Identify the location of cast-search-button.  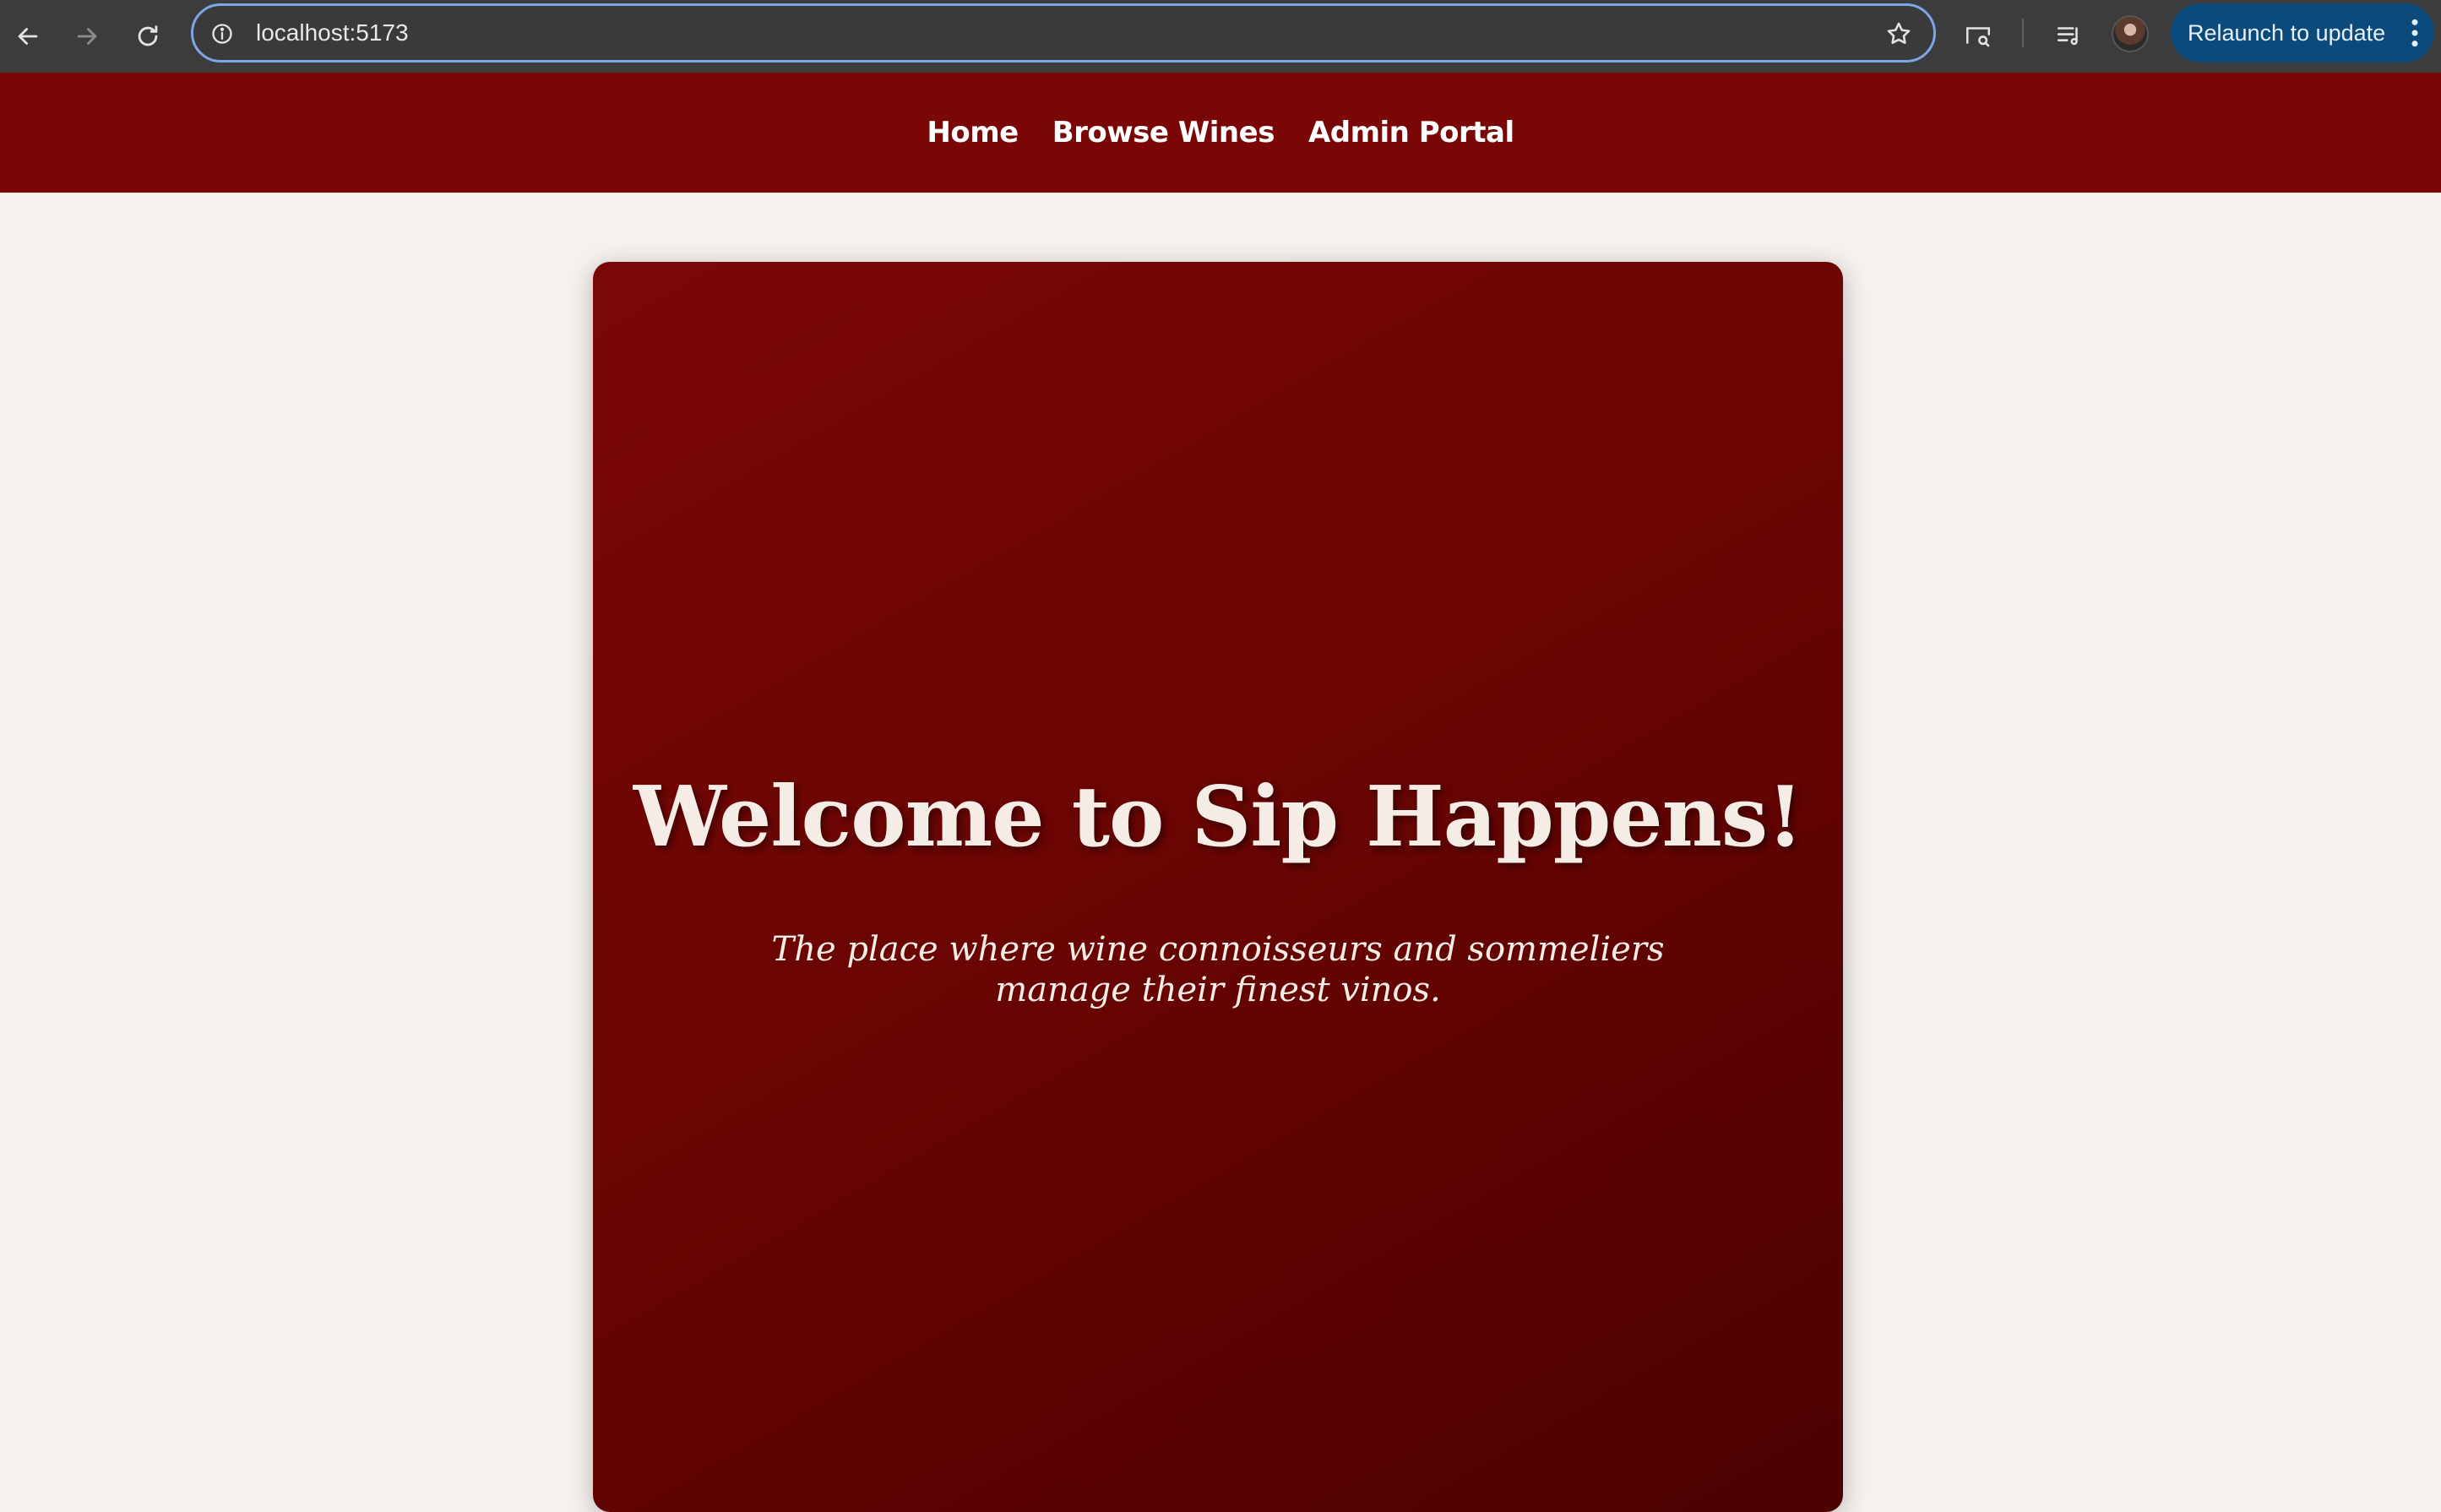
(1978, 35).